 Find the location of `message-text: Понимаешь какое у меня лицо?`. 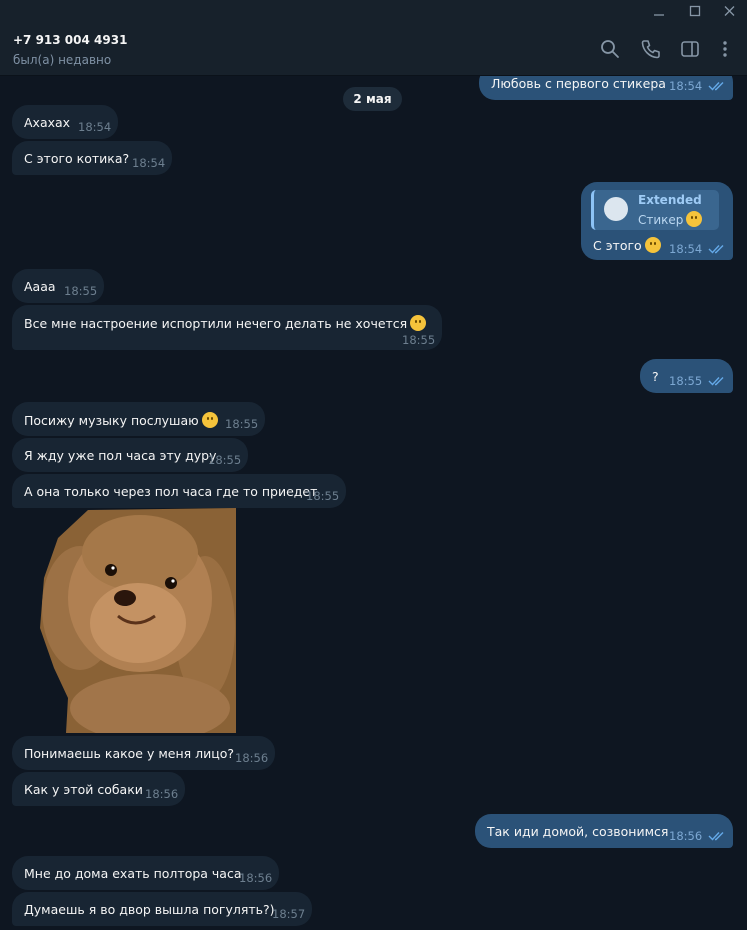

message-text: Понимаешь какое у меня лицо? is located at coordinates (129, 753).